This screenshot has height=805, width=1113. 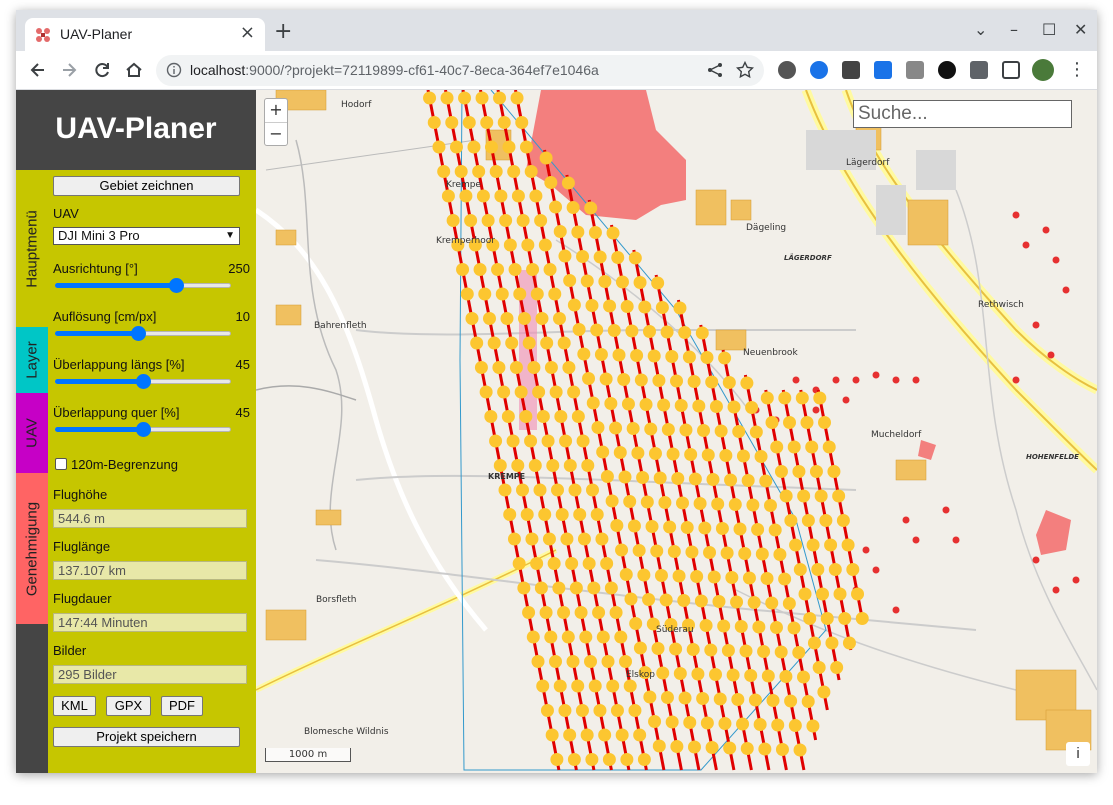 What do you see at coordinates (143, 333) in the screenshot?
I see `resolution-slider` at bounding box center [143, 333].